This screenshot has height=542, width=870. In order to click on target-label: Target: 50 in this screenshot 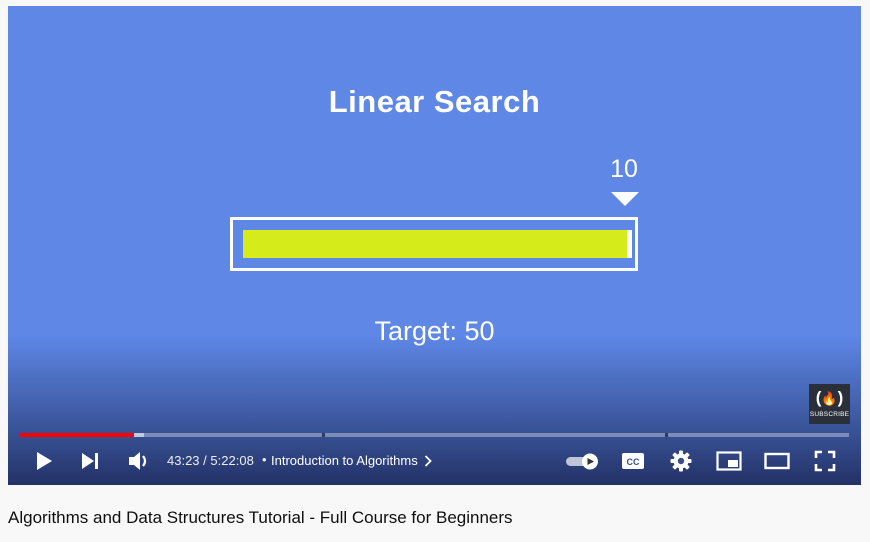, I will do `click(434, 331)`.